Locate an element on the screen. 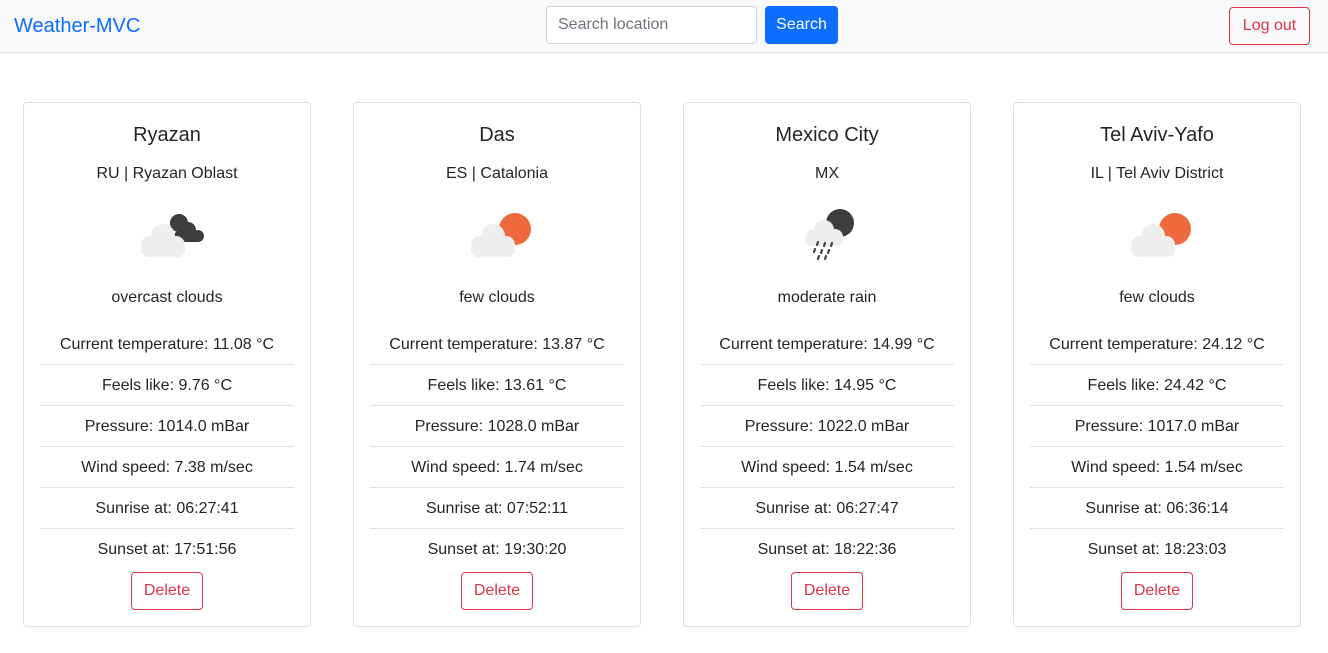  current-temperature: Current temperature: 14.99 °C is located at coordinates (827, 344).